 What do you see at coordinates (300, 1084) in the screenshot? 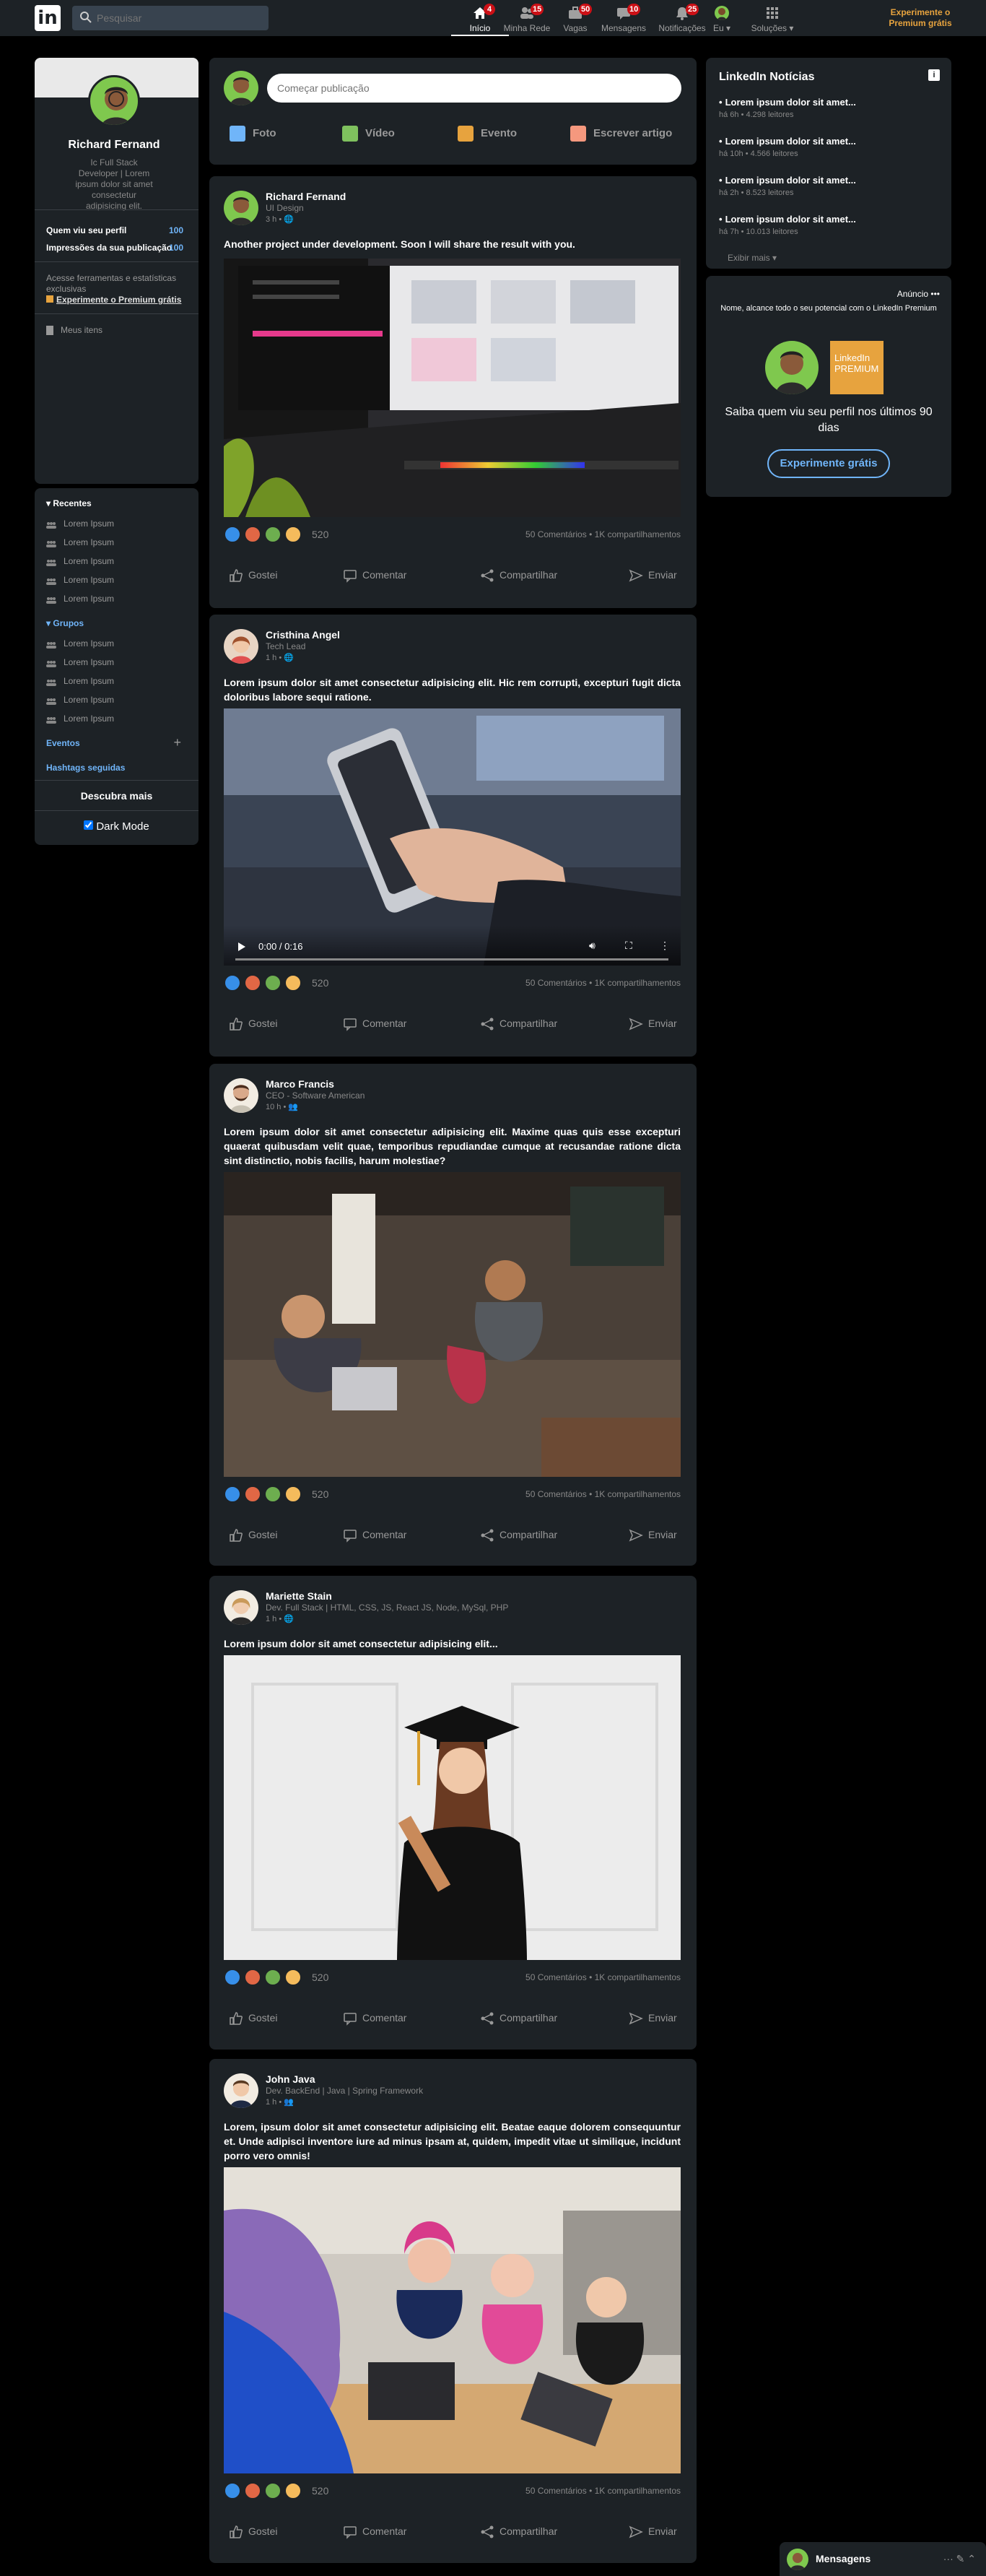
I see `author-name: Marco Francis` at bounding box center [300, 1084].